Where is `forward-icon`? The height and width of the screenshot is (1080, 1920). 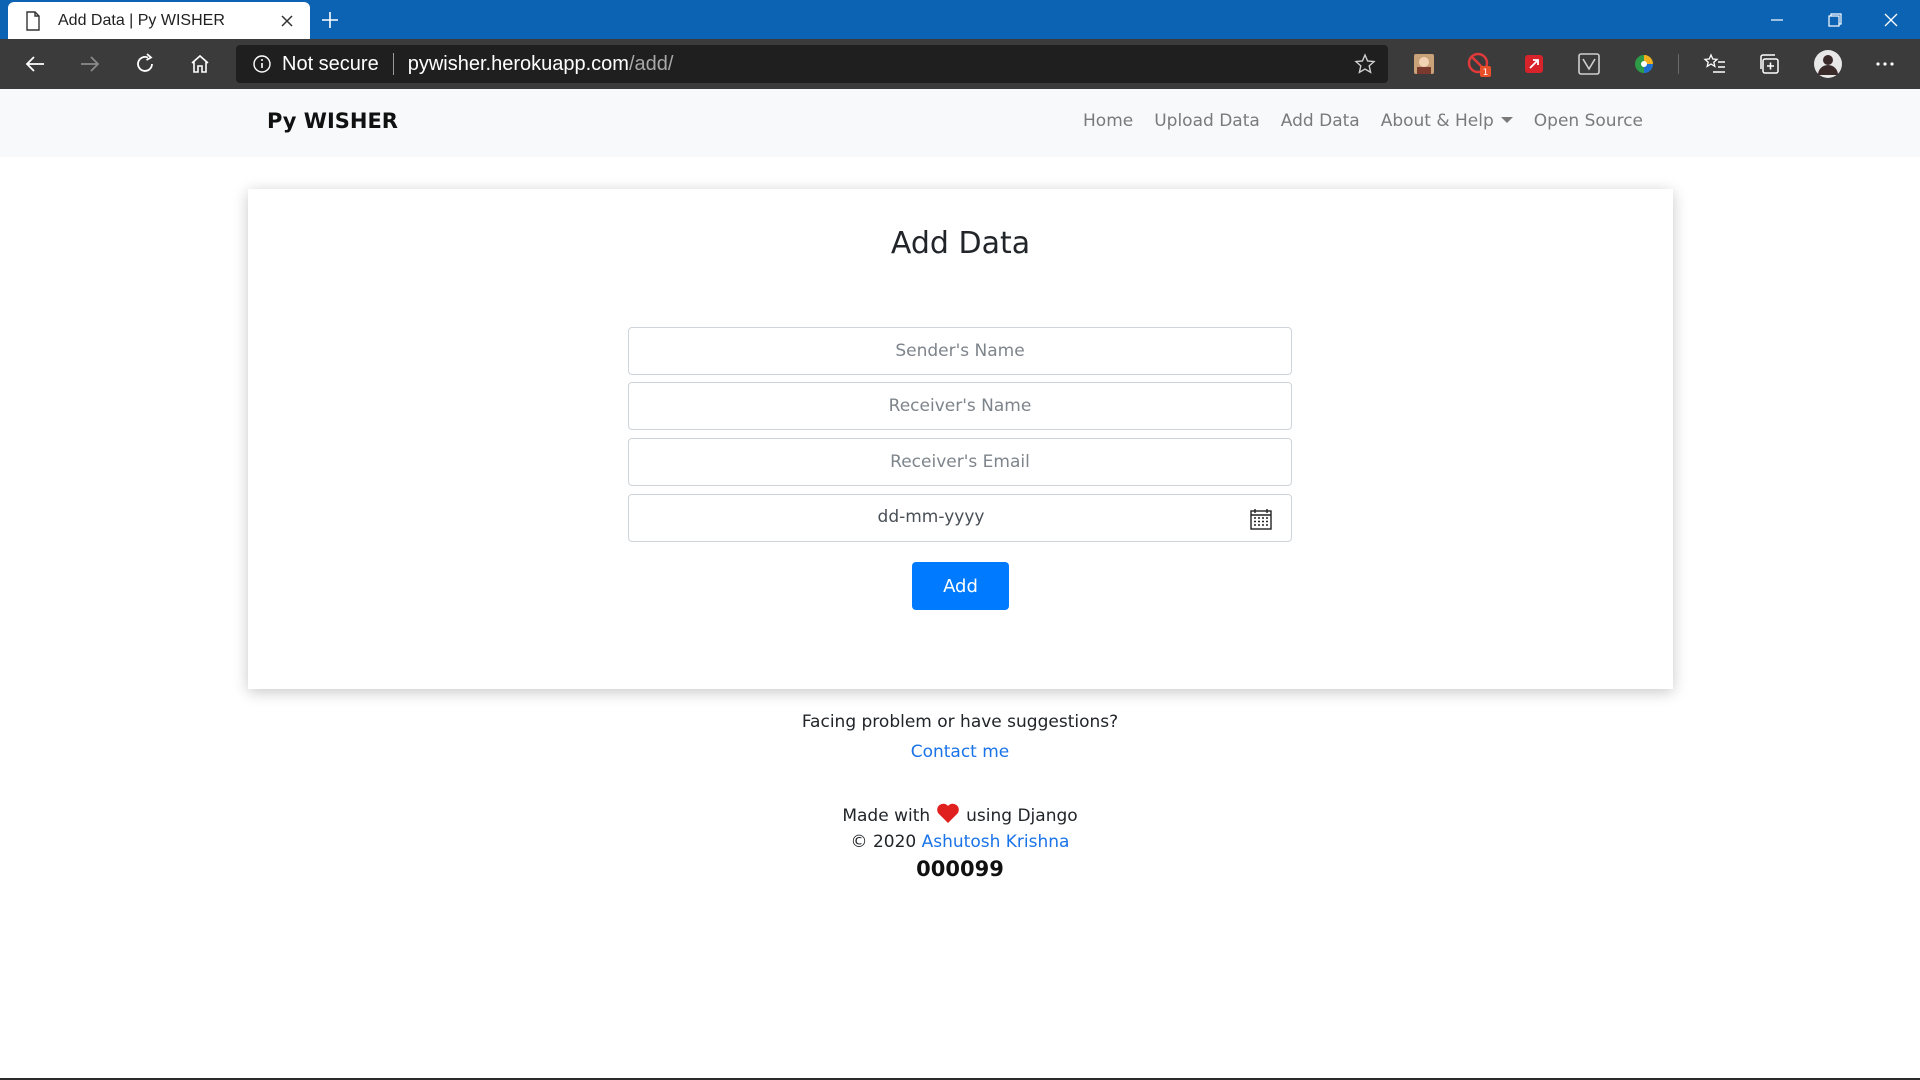
forward-icon is located at coordinates (90, 64).